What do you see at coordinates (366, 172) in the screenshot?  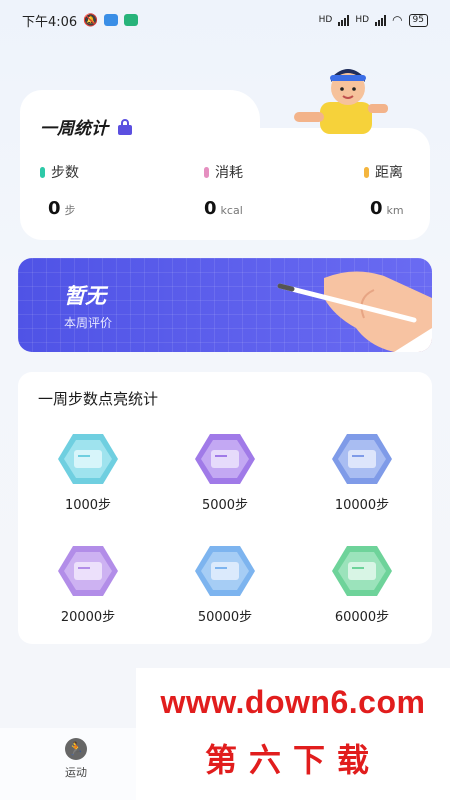 I see `distance-indicator-dot` at bounding box center [366, 172].